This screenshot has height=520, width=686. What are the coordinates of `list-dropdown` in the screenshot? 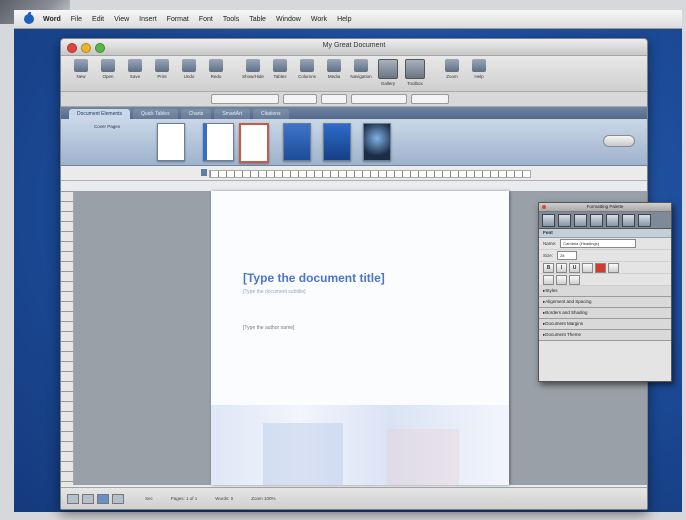 It's located at (430, 99).